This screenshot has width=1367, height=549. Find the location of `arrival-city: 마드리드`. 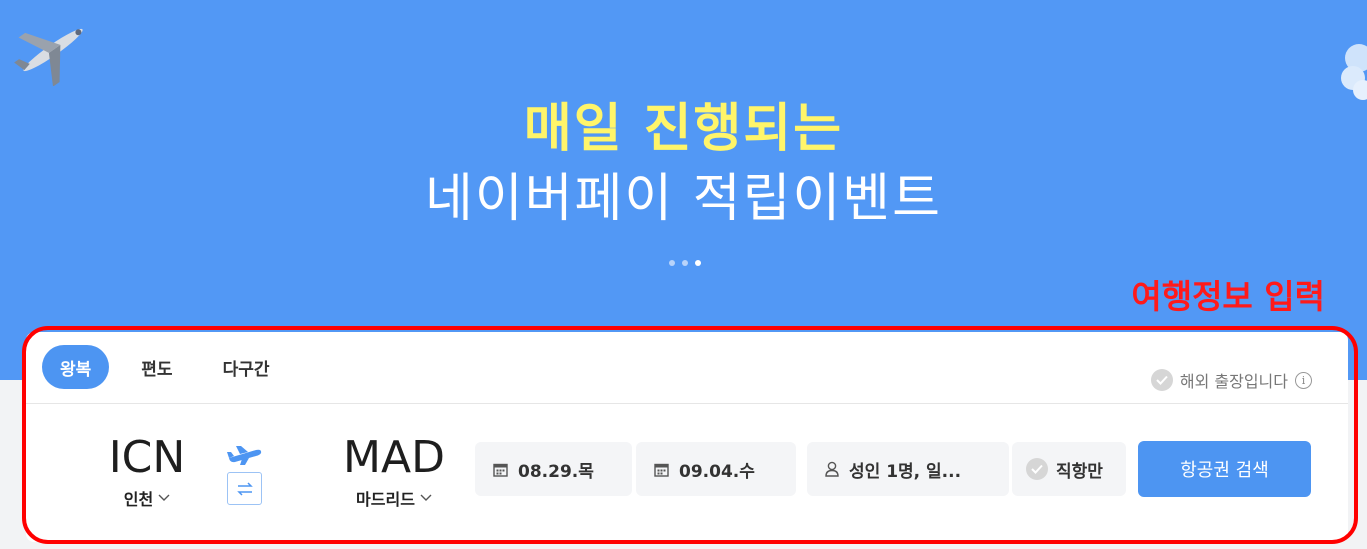

arrival-city: 마드리드 is located at coordinates (394, 498).